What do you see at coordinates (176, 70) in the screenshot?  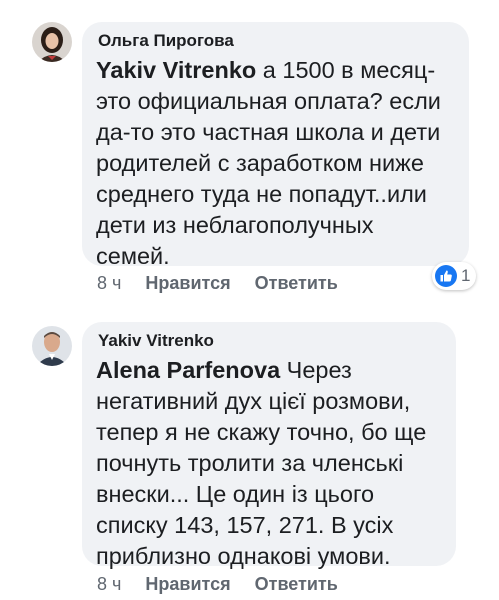 I see `mention-link: Yakiv Vitrenko` at bounding box center [176, 70].